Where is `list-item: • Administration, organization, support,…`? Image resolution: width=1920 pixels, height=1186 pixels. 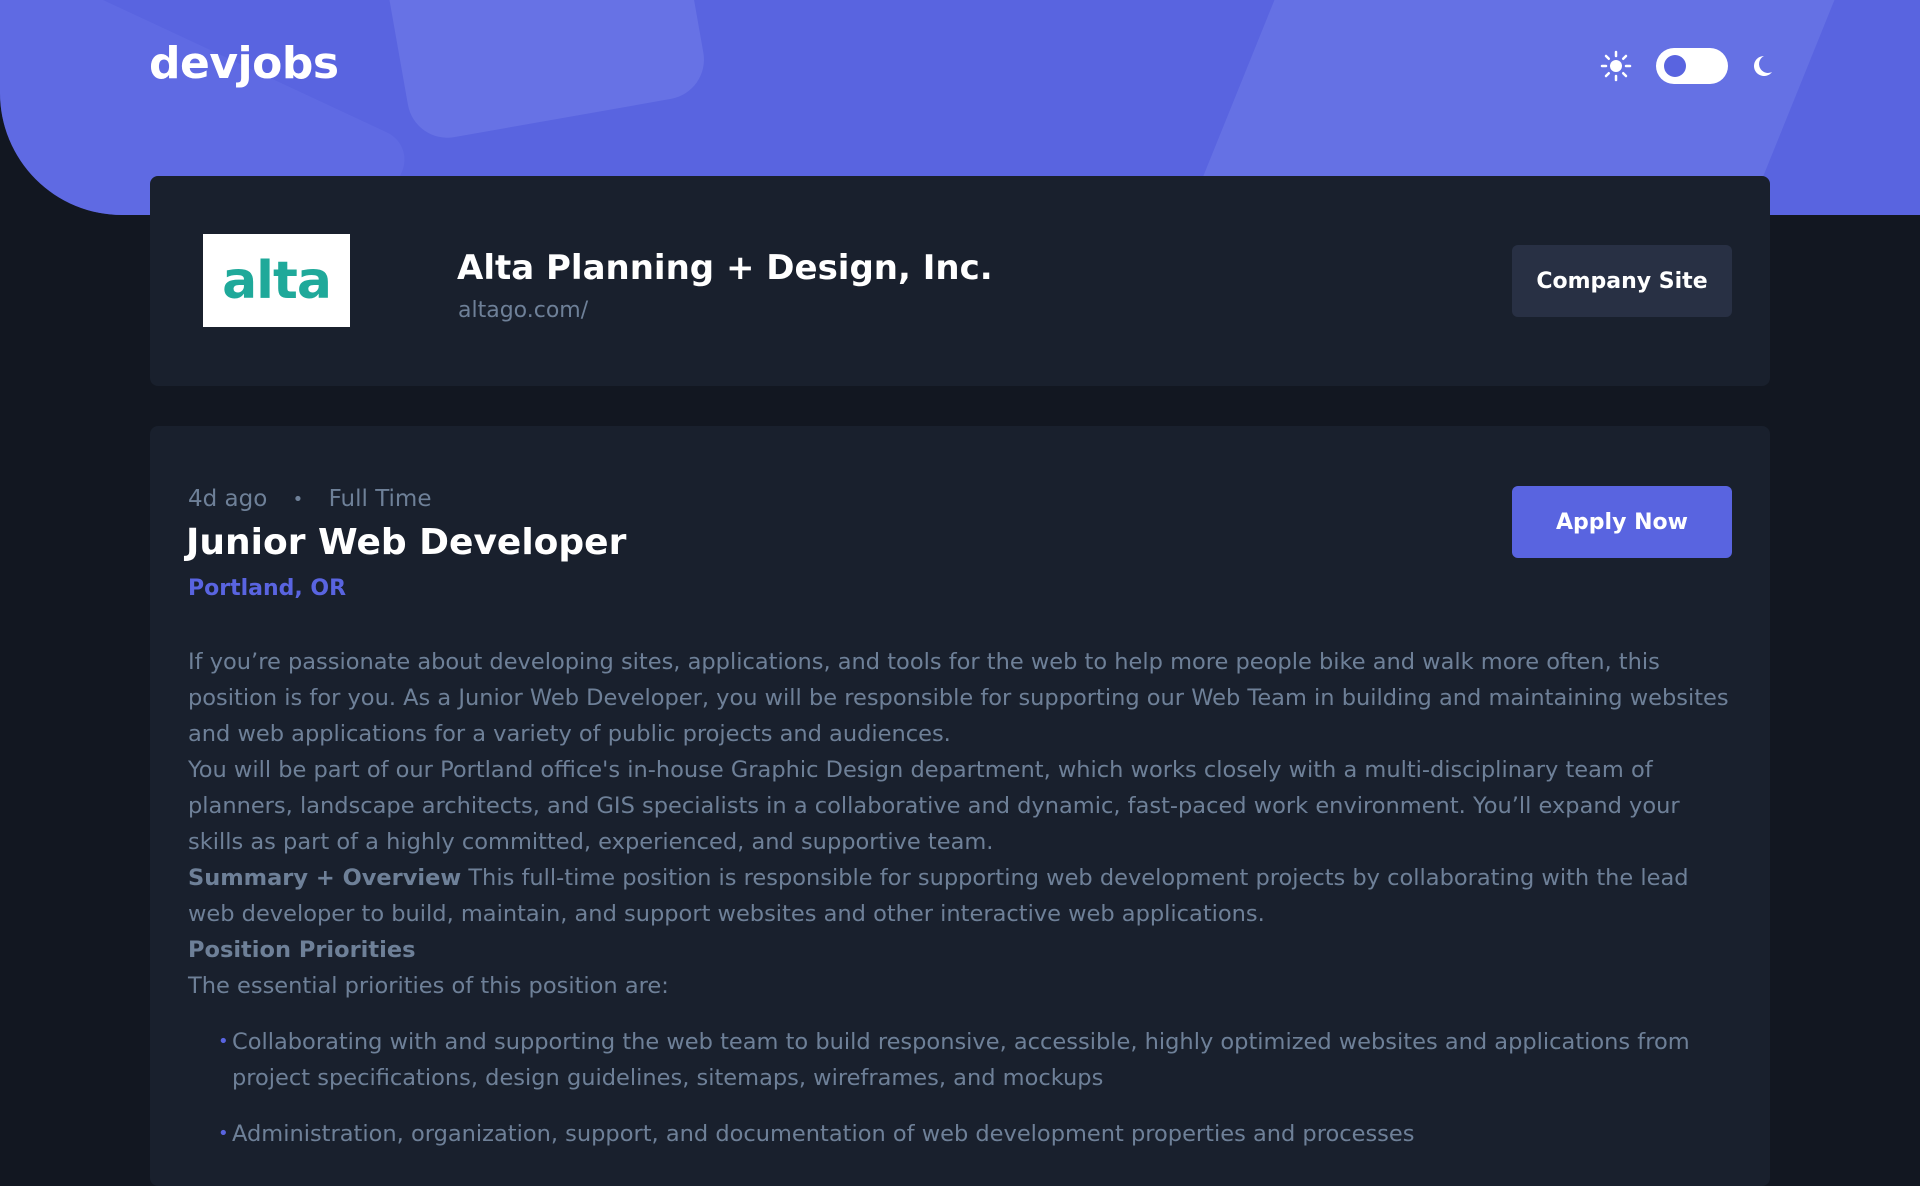 list-item: • Administration, organization, support,… is located at coordinates (978, 1134).